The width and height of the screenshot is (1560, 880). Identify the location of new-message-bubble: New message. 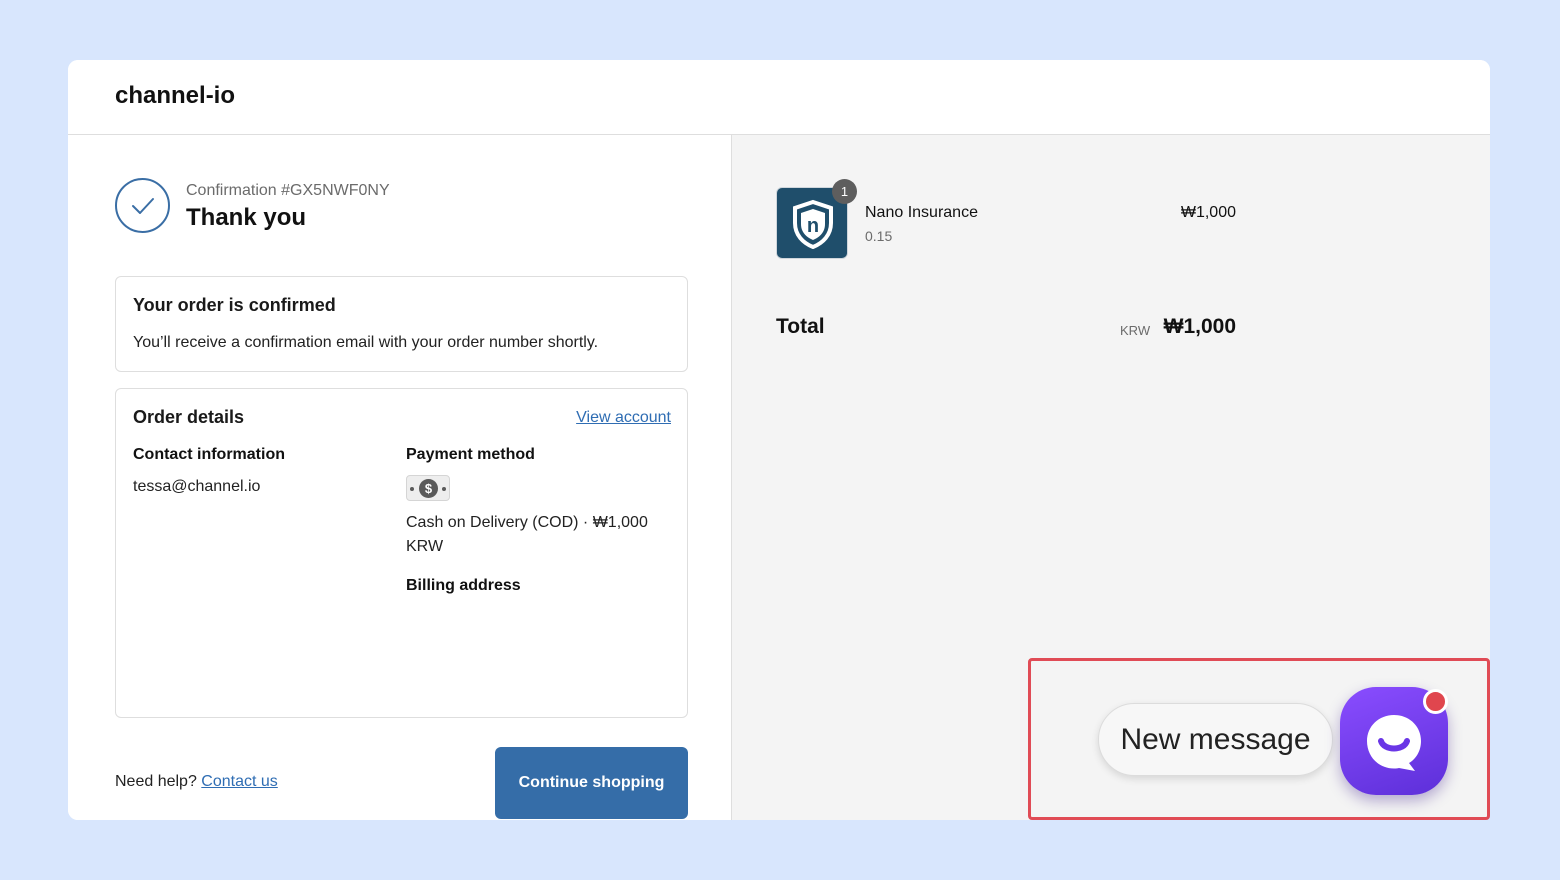
(1215, 739).